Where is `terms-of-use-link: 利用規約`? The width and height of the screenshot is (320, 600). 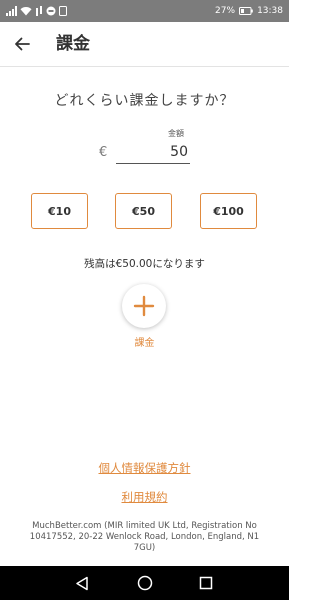 terms-of-use-link: 利用規約 is located at coordinates (144, 497).